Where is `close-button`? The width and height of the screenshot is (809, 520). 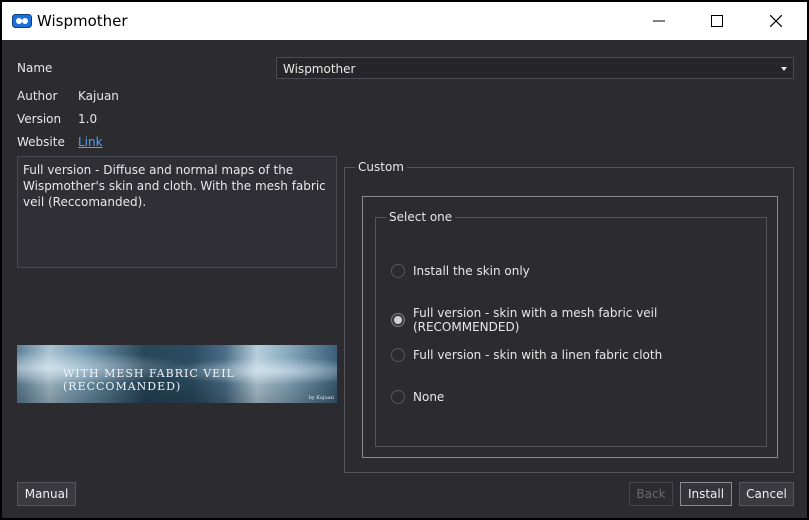
close-button is located at coordinates (776, 21).